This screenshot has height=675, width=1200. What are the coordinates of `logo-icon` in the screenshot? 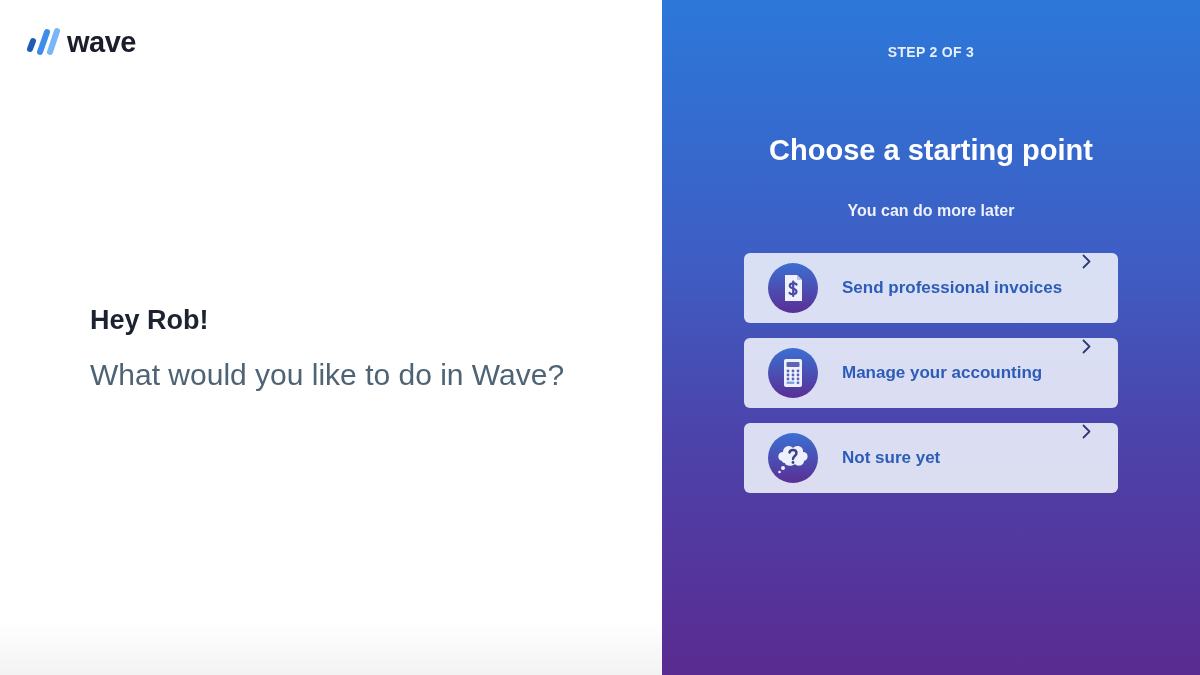 It's located at (43, 42).